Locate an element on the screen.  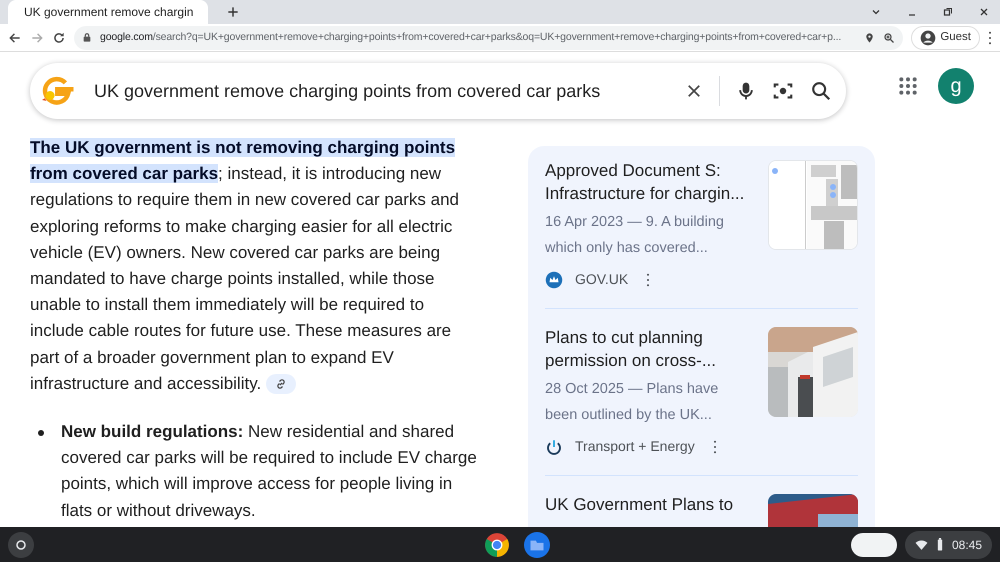
search-icon is located at coordinates (821, 91).